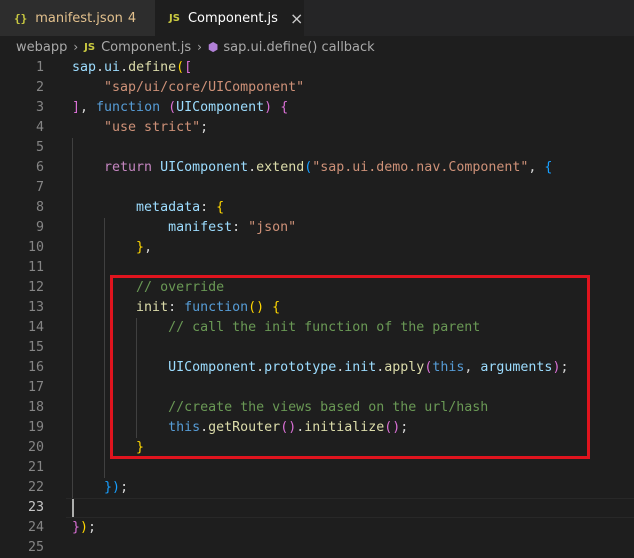 The image size is (634, 558). I want to click on tab-label: Component.js, so click(232, 18).